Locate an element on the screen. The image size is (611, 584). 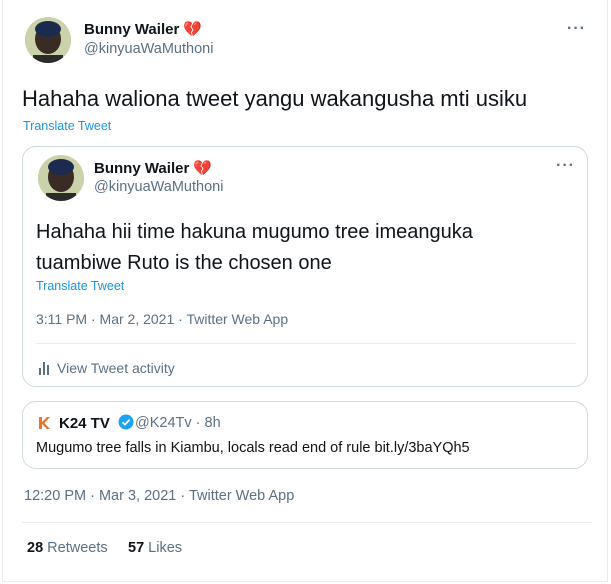
quoted-author-name: Bunny Wailer 💔 is located at coordinates (153, 168).